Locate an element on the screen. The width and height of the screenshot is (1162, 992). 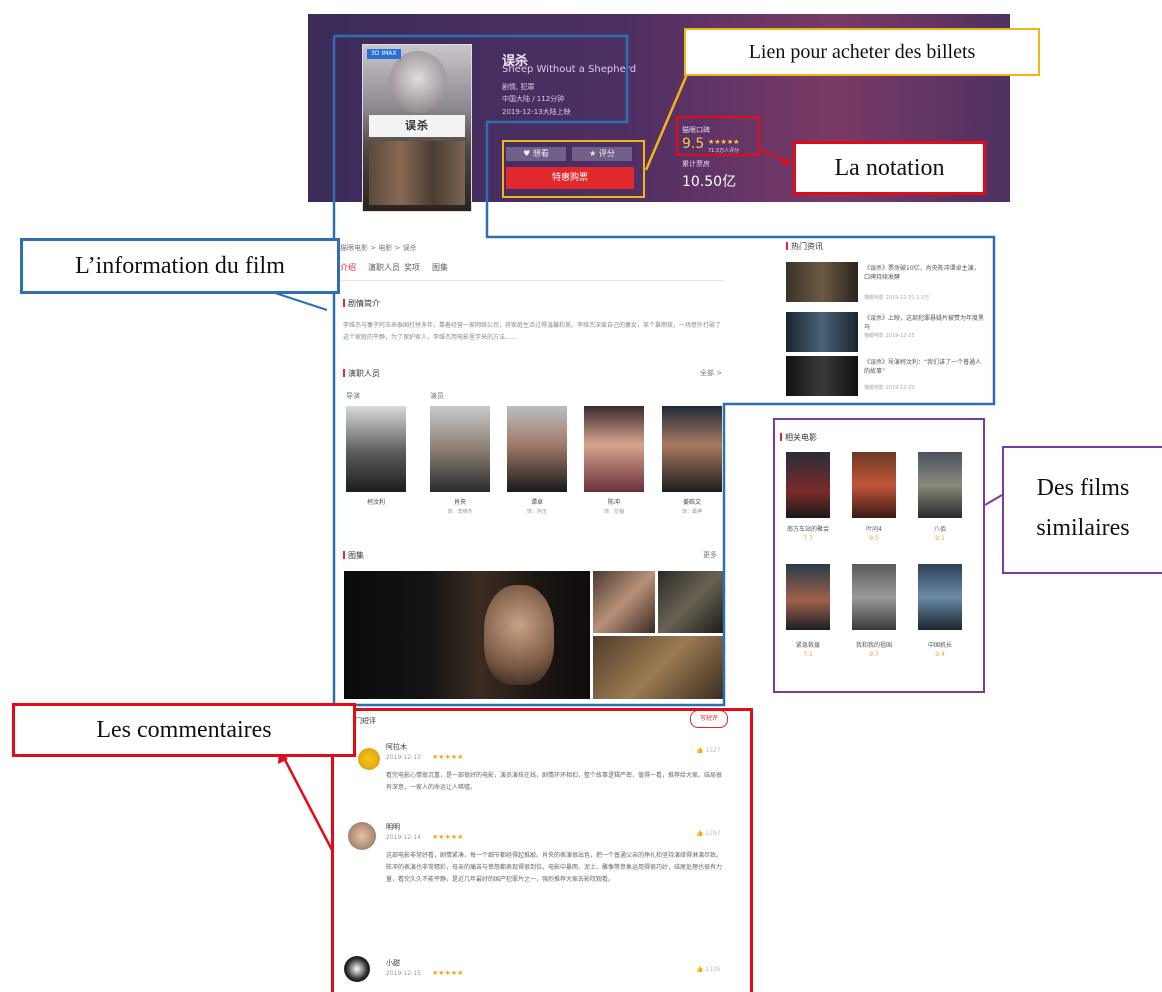
movie-length: 中国大陆 / 112分钟 is located at coordinates (533, 99).